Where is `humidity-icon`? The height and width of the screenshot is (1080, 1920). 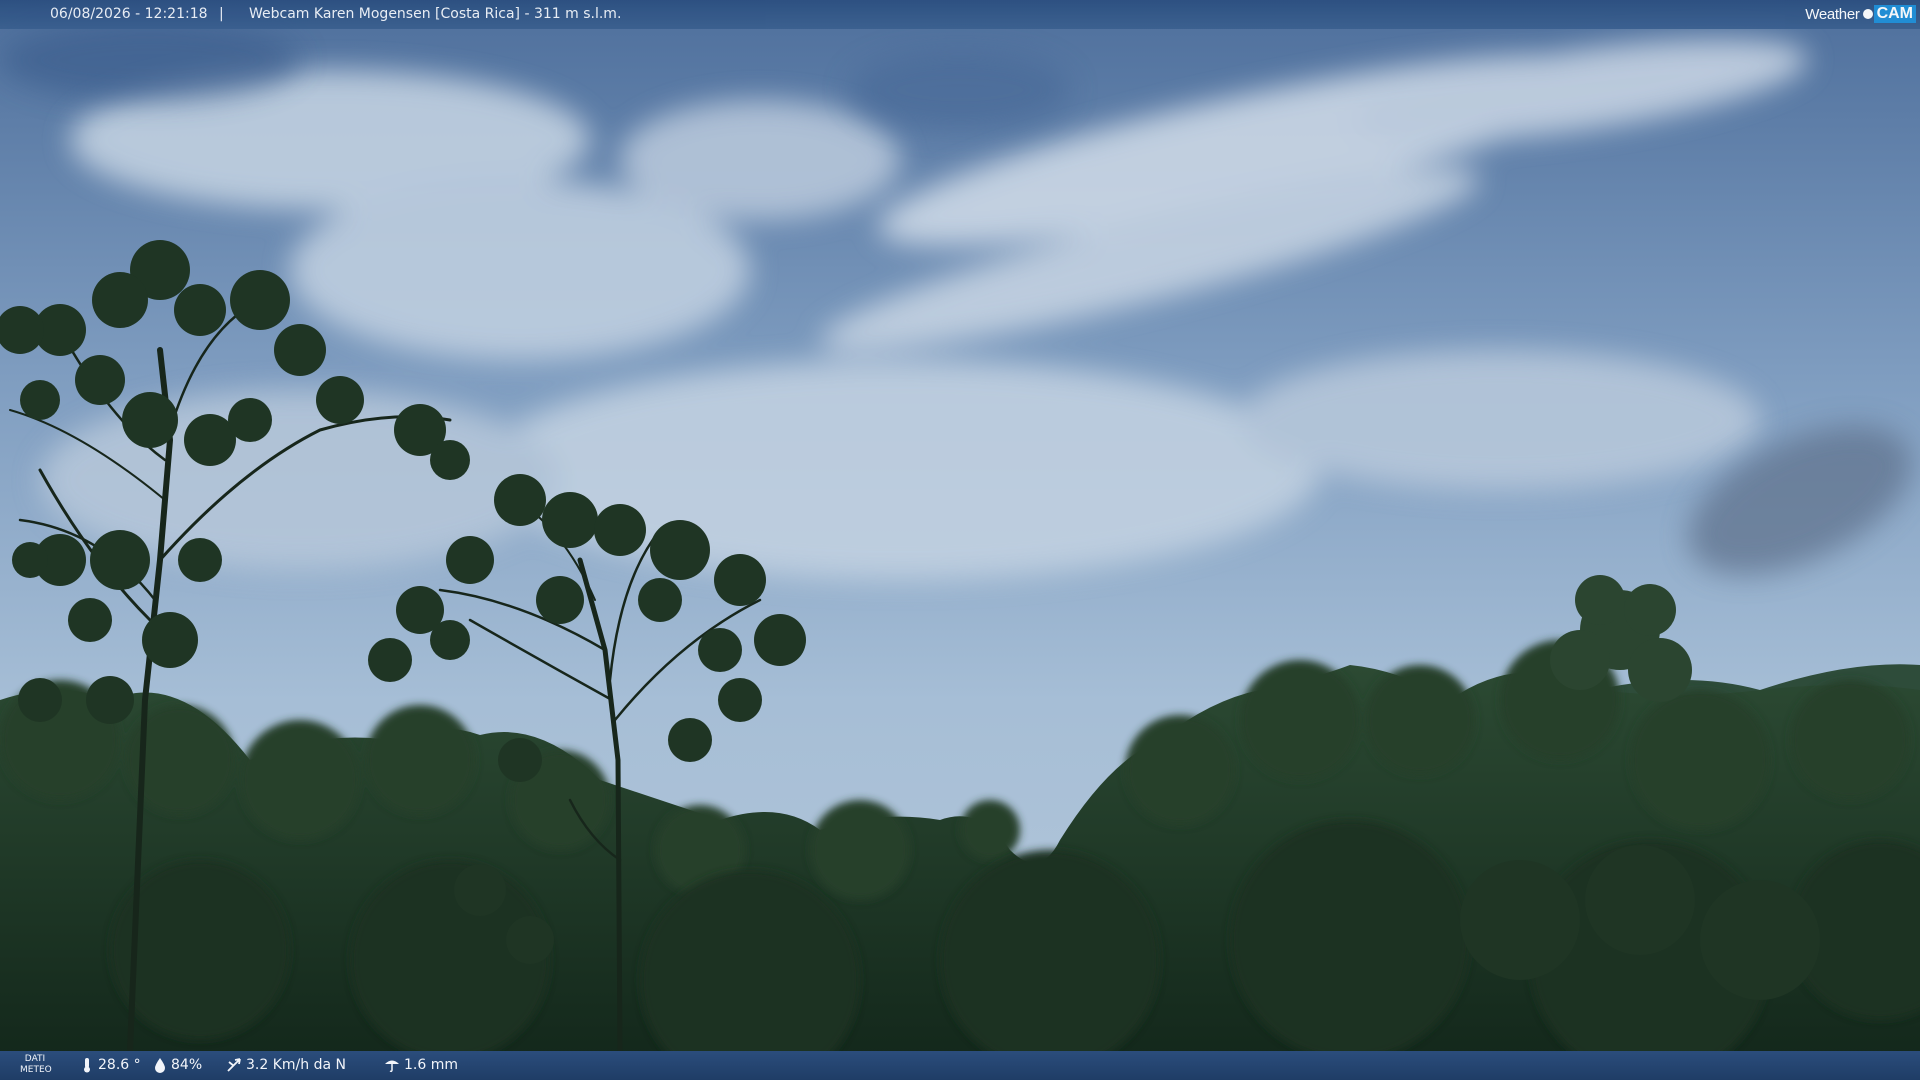 humidity-icon is located at coordinates (160, 1065).